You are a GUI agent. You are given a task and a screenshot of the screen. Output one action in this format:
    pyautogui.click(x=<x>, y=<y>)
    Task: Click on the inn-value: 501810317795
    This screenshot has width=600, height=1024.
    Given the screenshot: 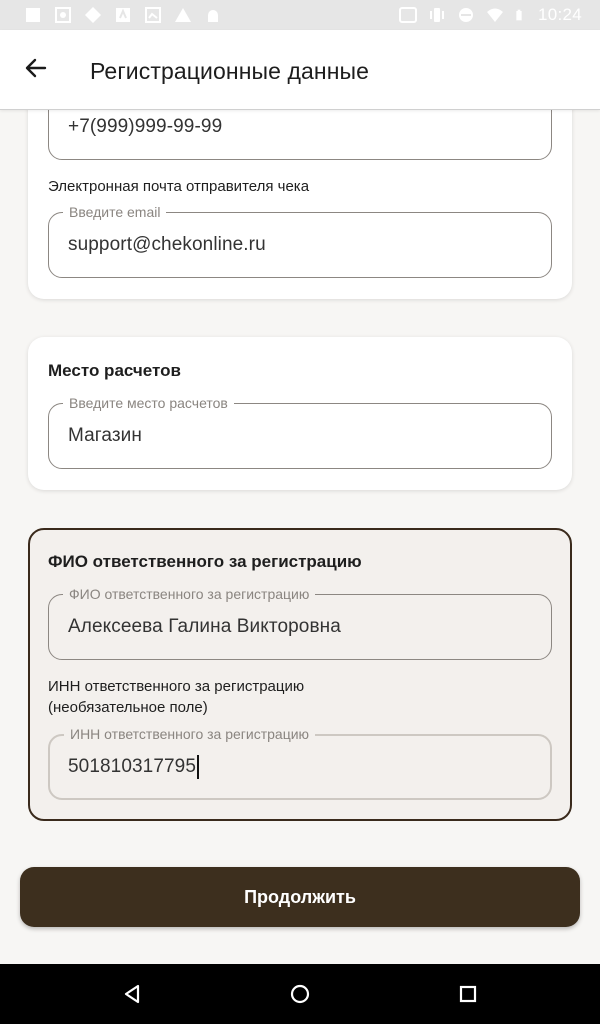 What is the action you would take?
    pyautogui.click(x=132, y=766)
    